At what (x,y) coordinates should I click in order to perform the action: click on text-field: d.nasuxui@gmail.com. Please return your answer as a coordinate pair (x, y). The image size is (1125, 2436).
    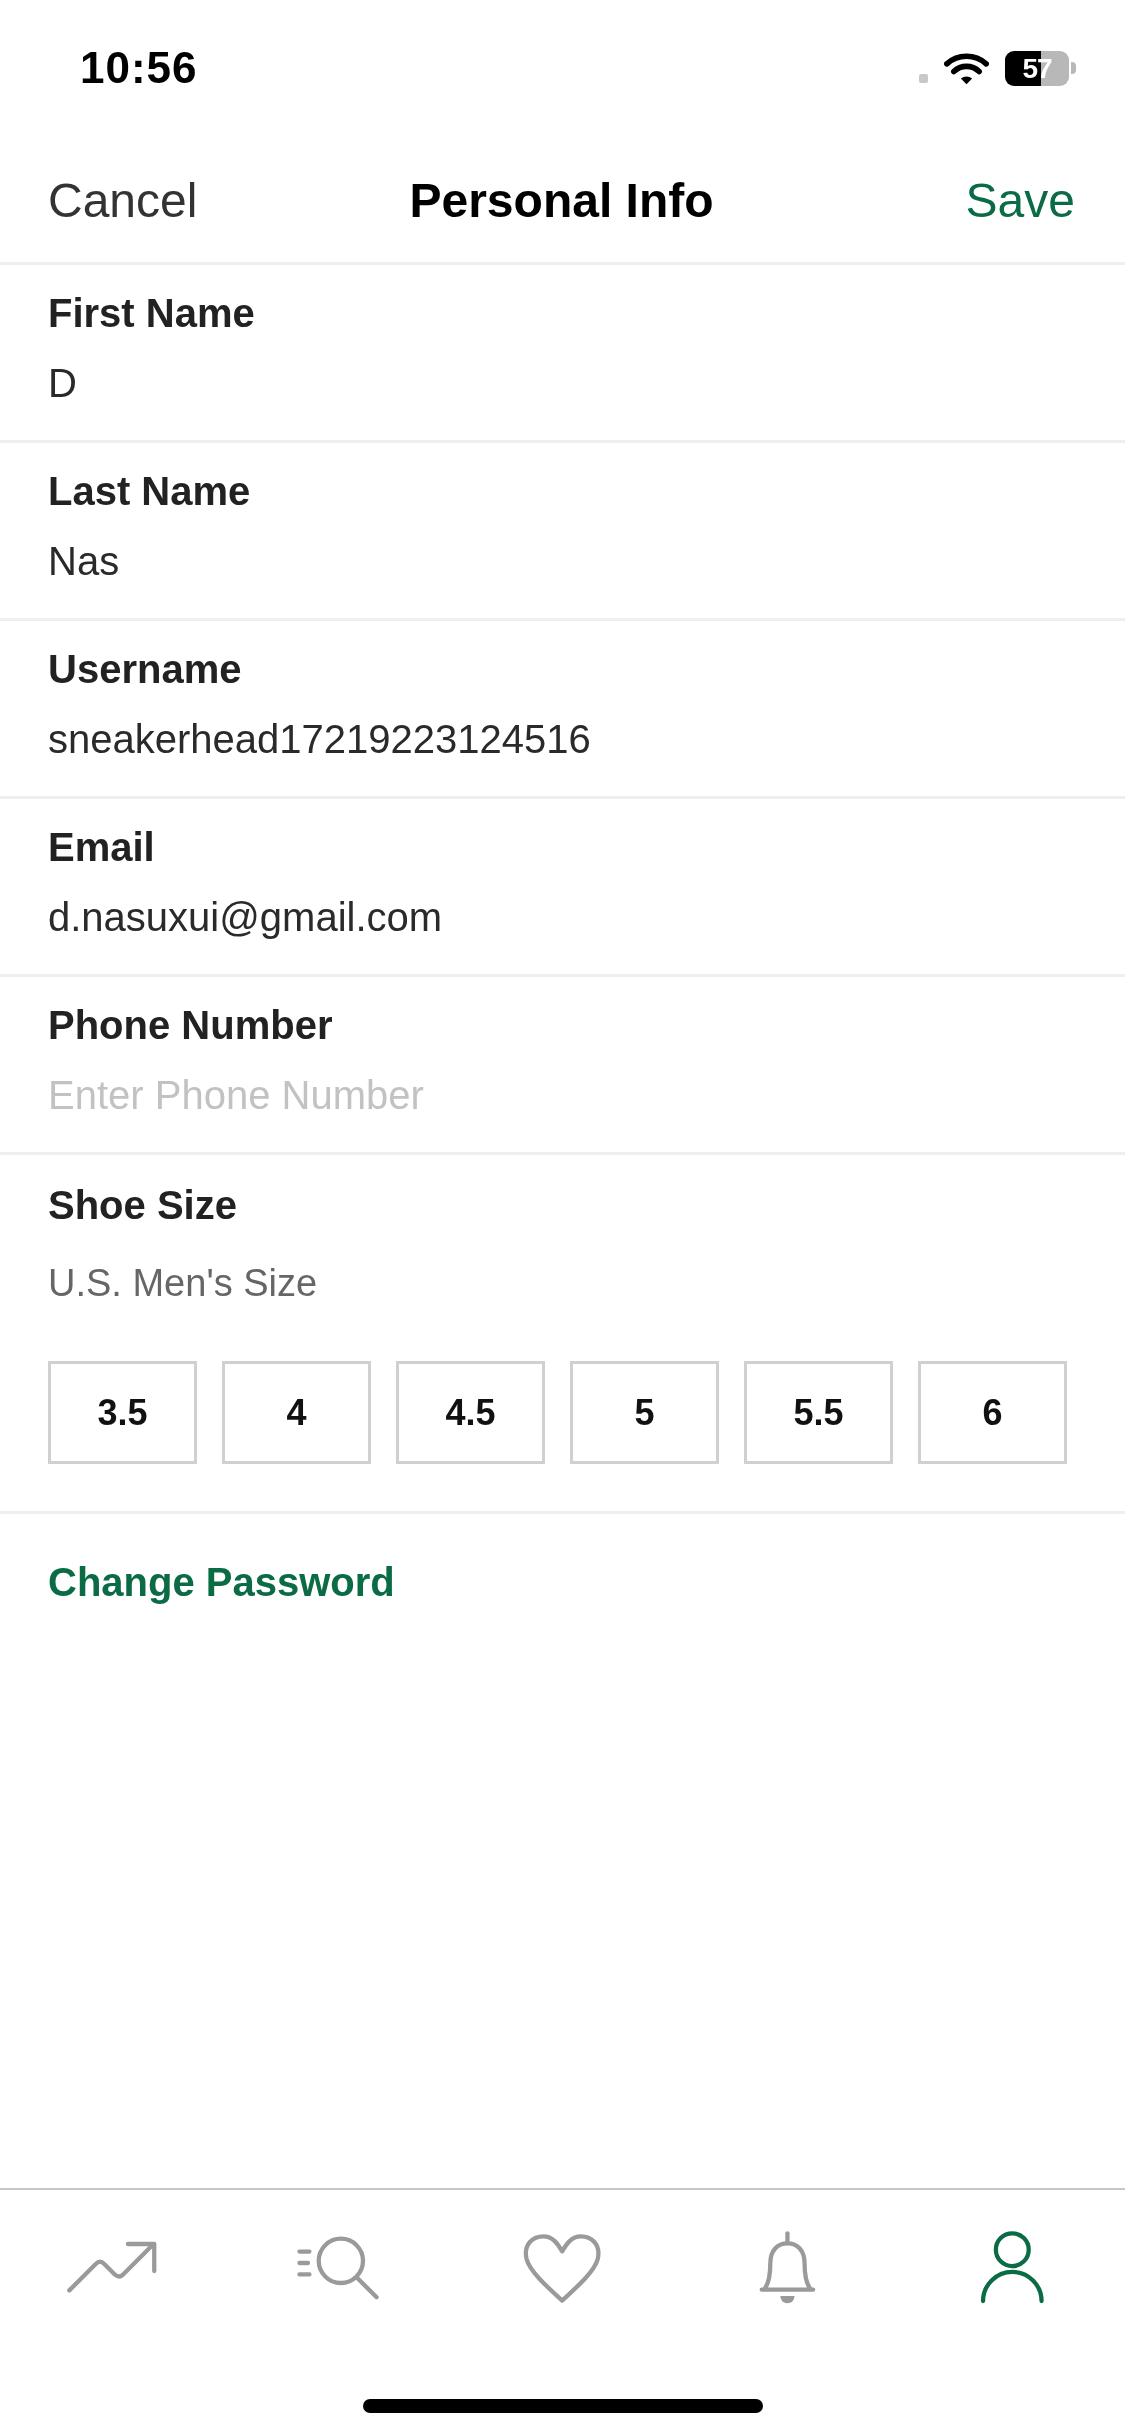
    Looking at the image, I should click on (245, 917).